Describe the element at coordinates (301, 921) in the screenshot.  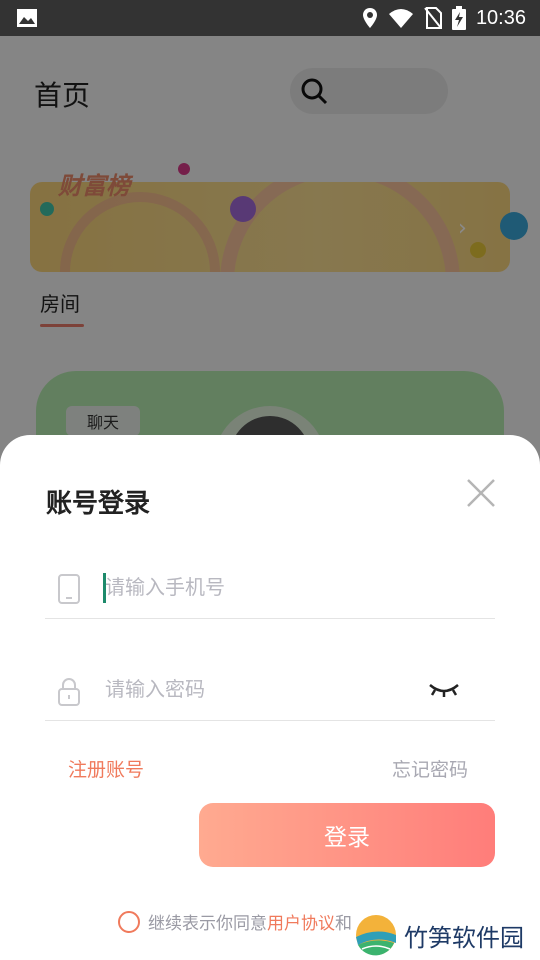
I see `user-agreement-link: 用户协议` at that location.